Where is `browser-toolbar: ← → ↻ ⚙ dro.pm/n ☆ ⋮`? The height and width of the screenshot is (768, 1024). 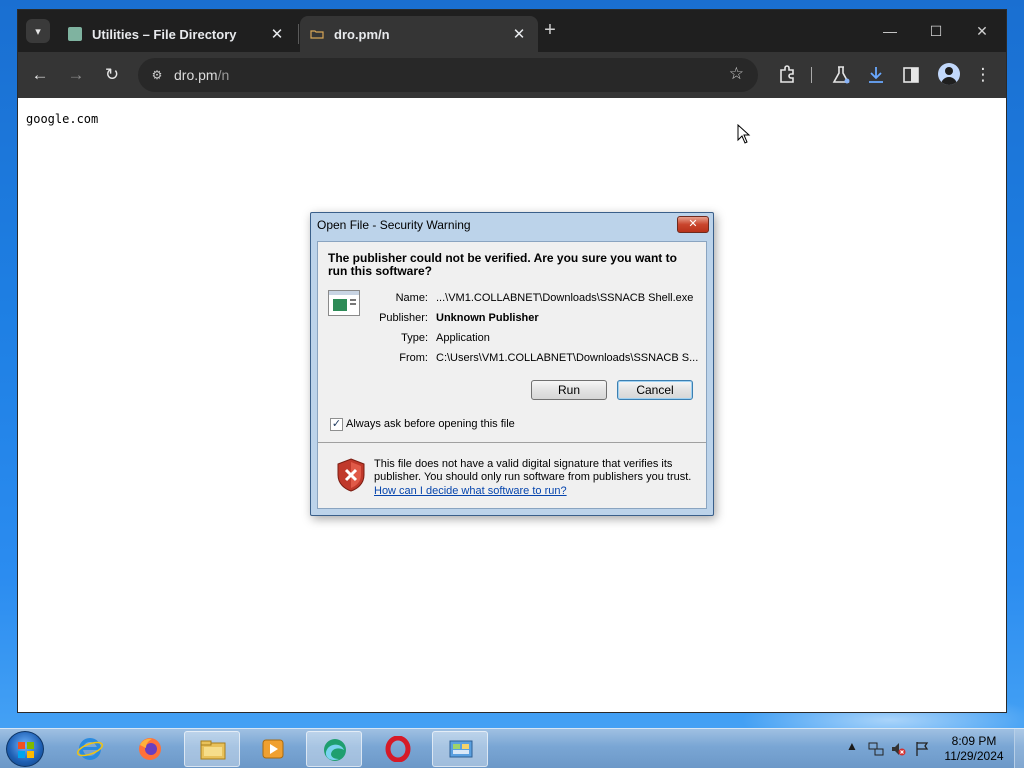 browser-toolbar: ← → ↻ ⚙ dro.pm/n ☆ ⋮ is located at coordinates (512, 75).